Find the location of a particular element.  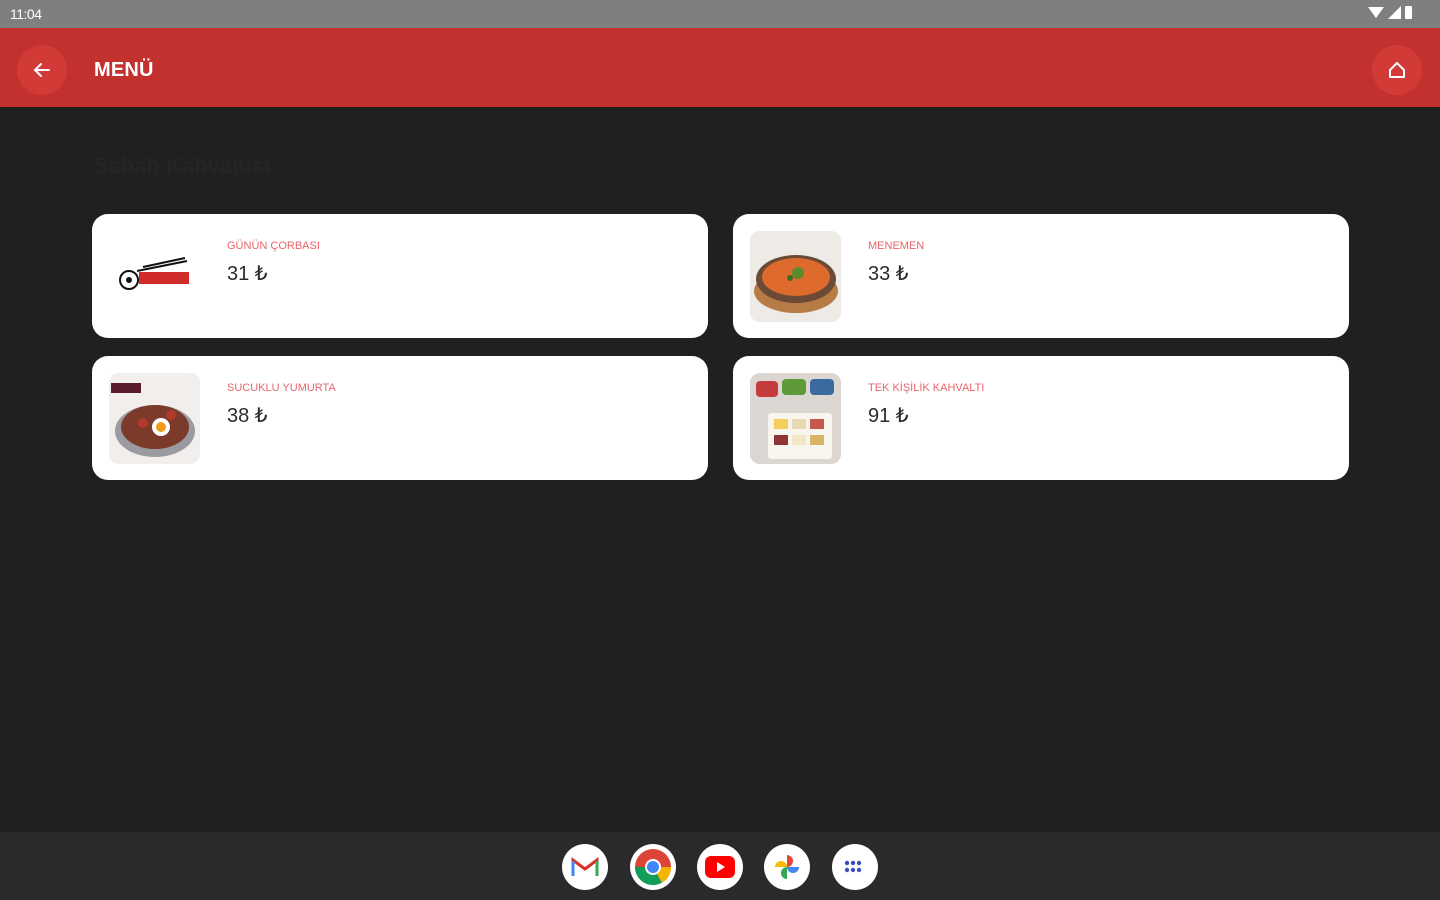

section-title: Sabah Kahvaltısı is located at coordinates (182, 165).